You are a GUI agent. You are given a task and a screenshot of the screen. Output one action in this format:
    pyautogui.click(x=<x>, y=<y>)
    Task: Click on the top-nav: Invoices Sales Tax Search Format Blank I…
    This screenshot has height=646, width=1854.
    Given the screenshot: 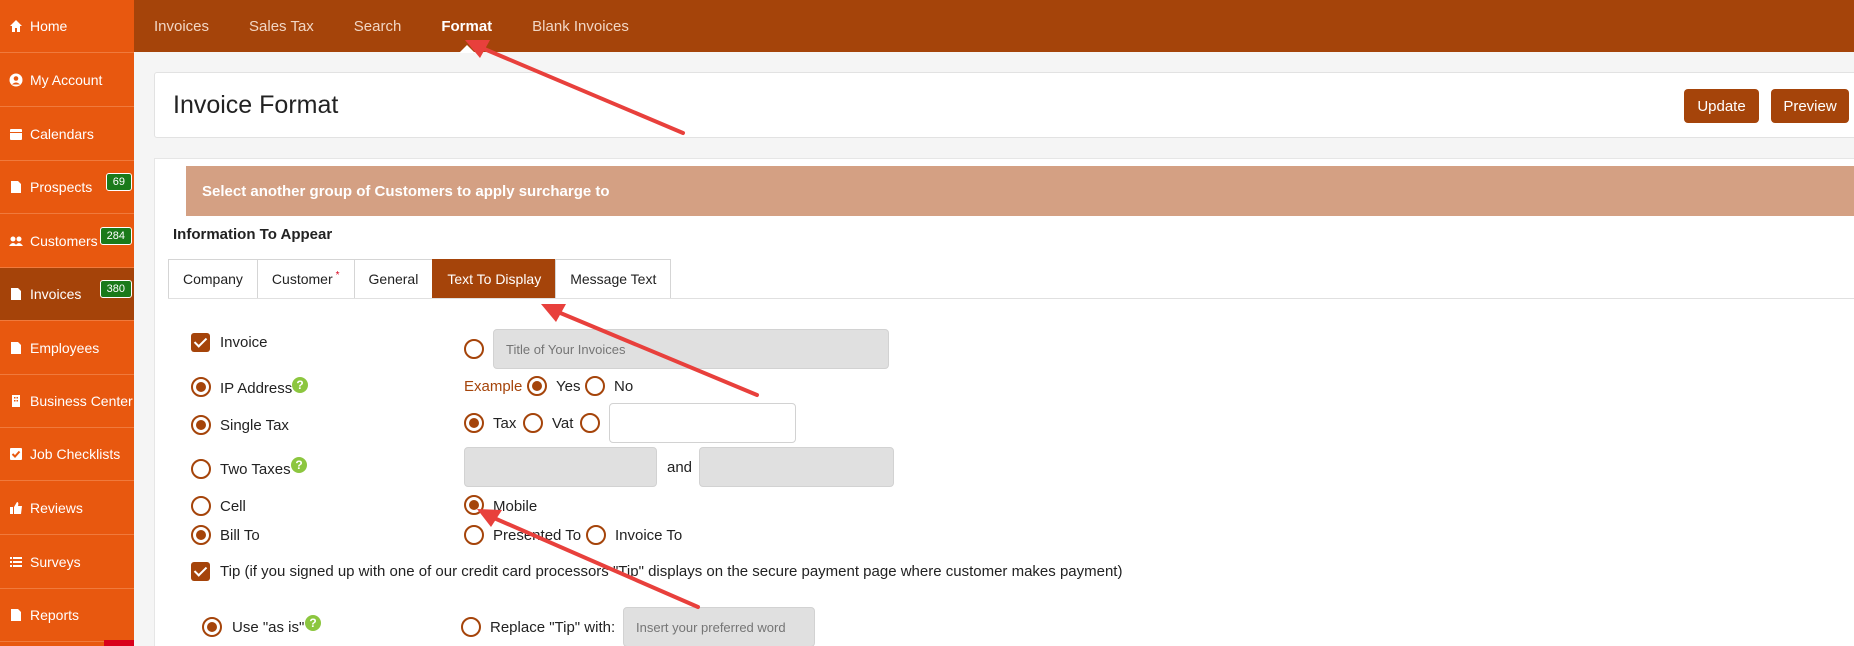 What is the action you would take?
    pyautogui.click(x=994, y=26)
    